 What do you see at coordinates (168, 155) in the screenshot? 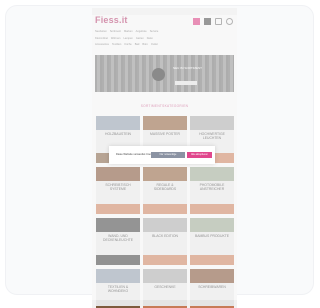
I see `necessary-only-button: Nur notwendige` at bounding box center [168, 155].